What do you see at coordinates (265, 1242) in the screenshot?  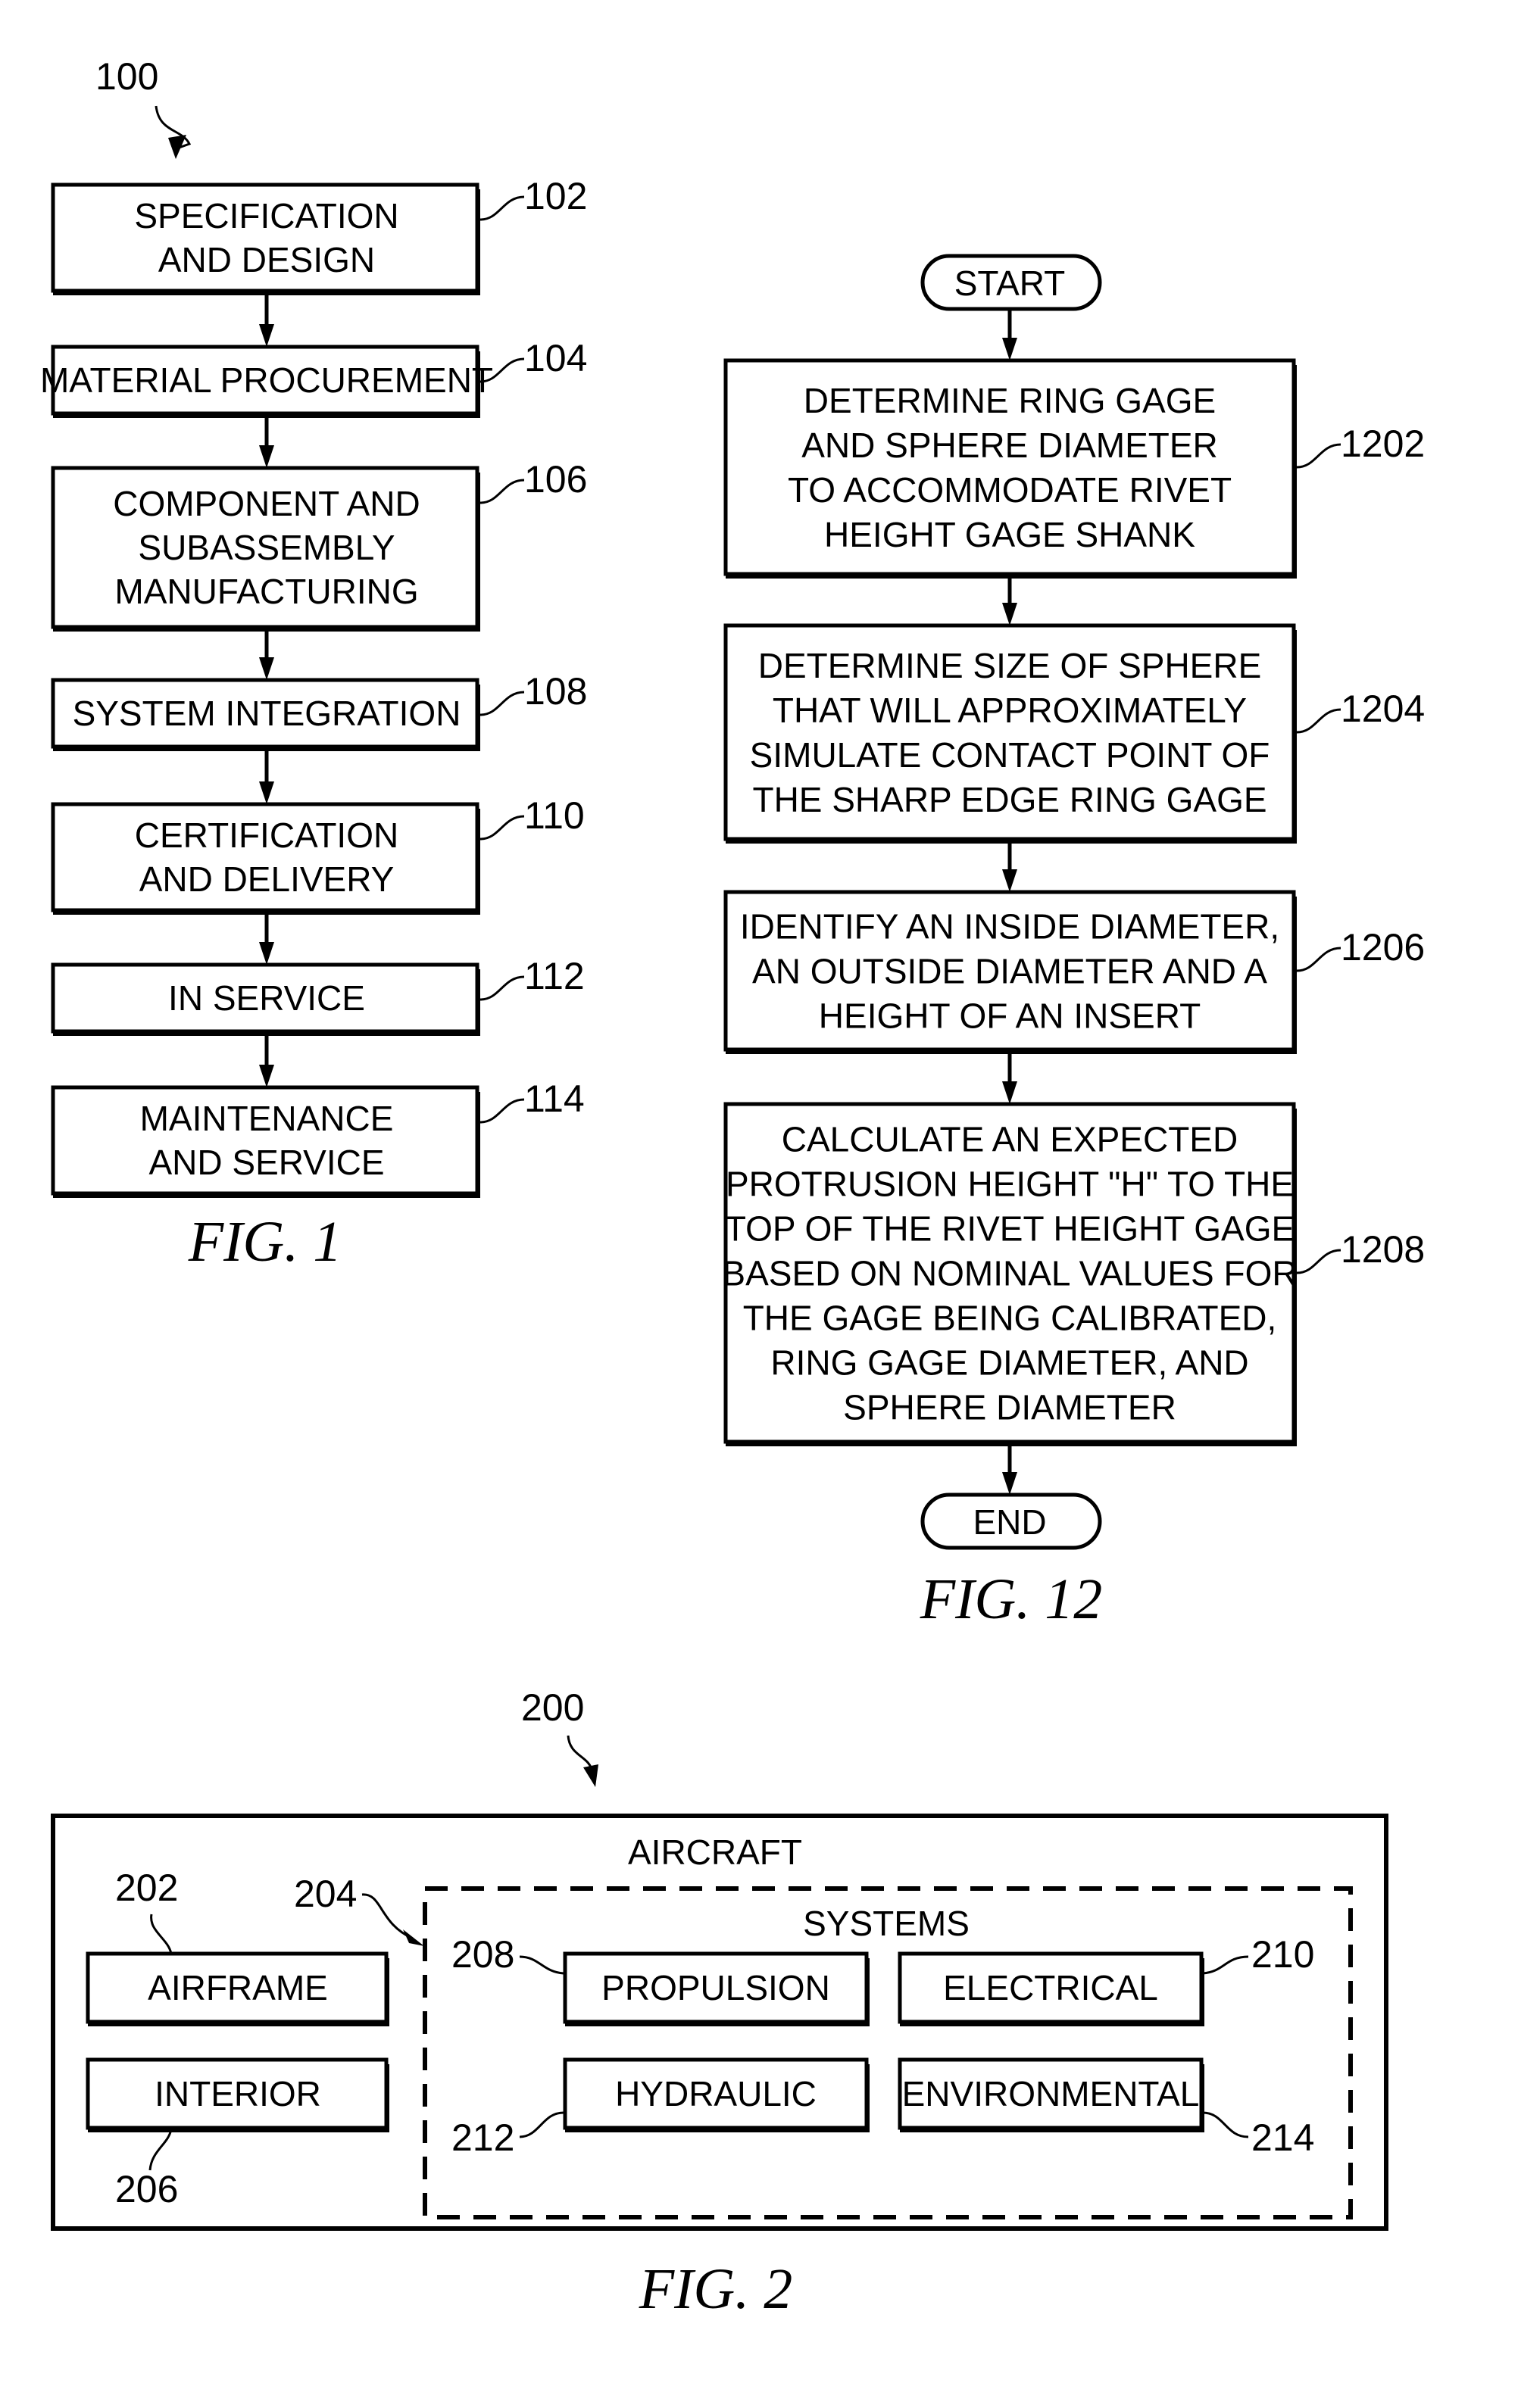 I see `fig1-caption: FIG. 1` at bounding box center [265, 1242].